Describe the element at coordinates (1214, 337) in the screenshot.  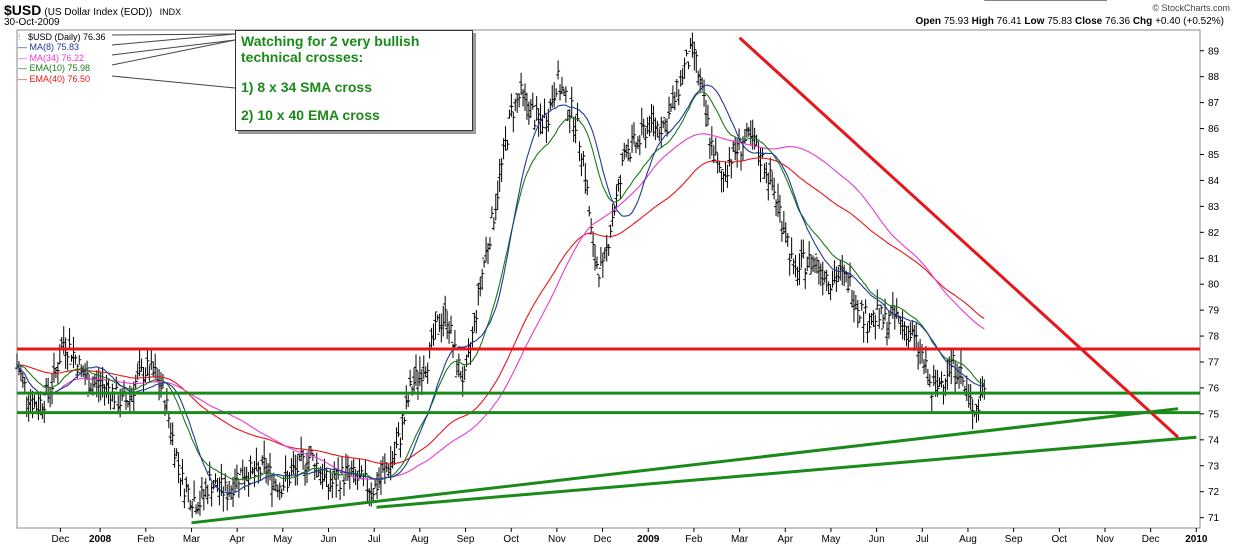
I see `y-tick-label: 78` at that location.